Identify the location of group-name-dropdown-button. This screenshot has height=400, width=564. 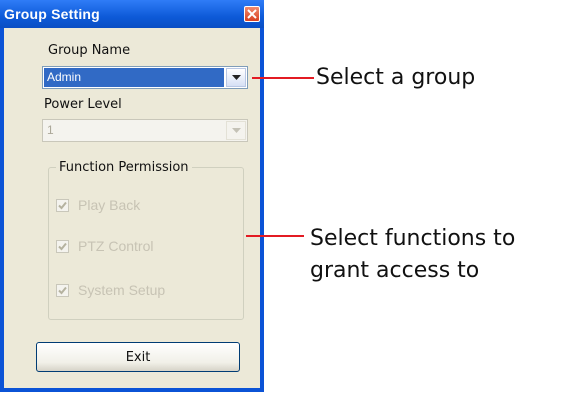
(236, 77).